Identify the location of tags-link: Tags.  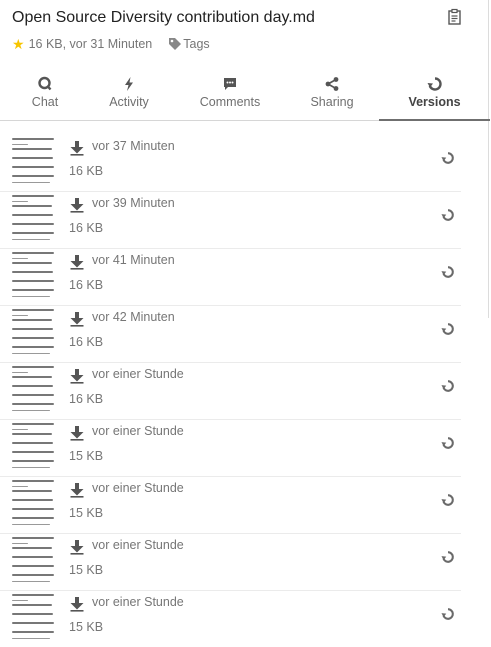
(196, 44).